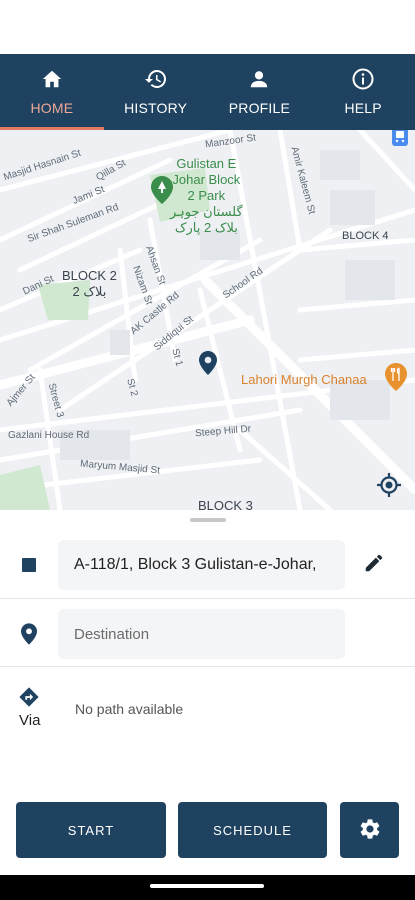  I want to click on settings-button, so click(369, 830).